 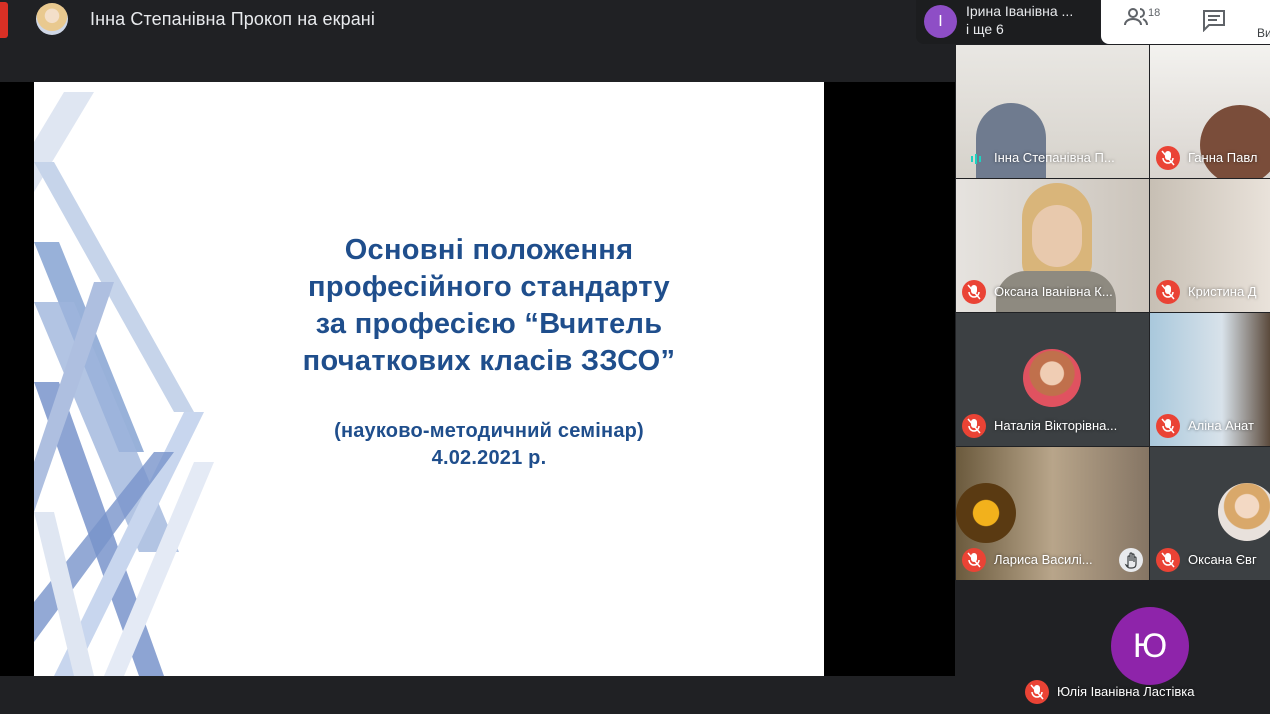 I want to click on tile-name-row: Аліна Анат, so click(x=1210, y=427).